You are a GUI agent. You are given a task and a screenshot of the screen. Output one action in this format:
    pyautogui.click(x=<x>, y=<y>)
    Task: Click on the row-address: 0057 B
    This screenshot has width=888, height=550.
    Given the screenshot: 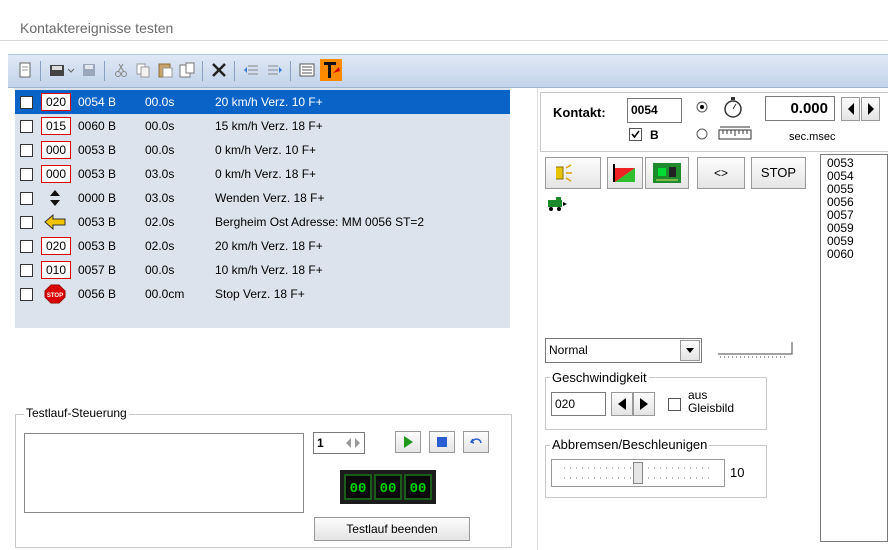 What is the action you would take?
    pyautogui.click(x=97, y=270)
    